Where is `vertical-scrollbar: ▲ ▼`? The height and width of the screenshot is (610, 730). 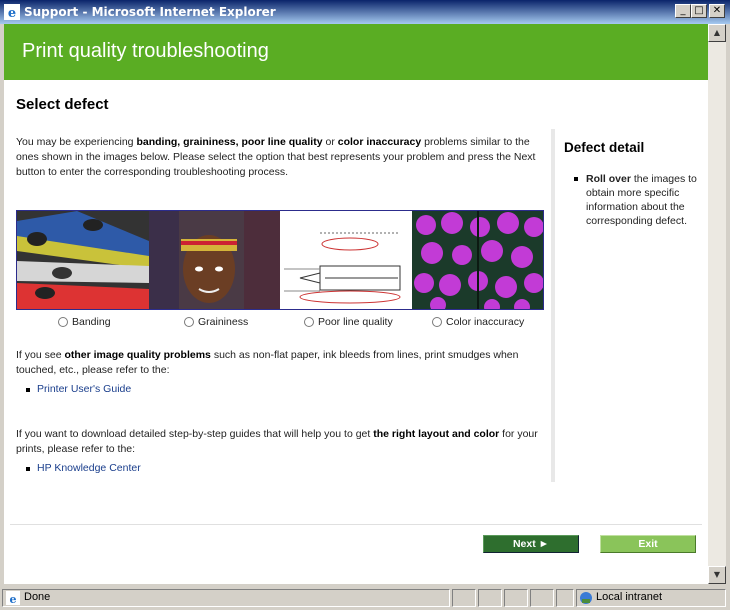 vertical-scrollbar: ▲ ▼ is located at coordinates (717, 304).